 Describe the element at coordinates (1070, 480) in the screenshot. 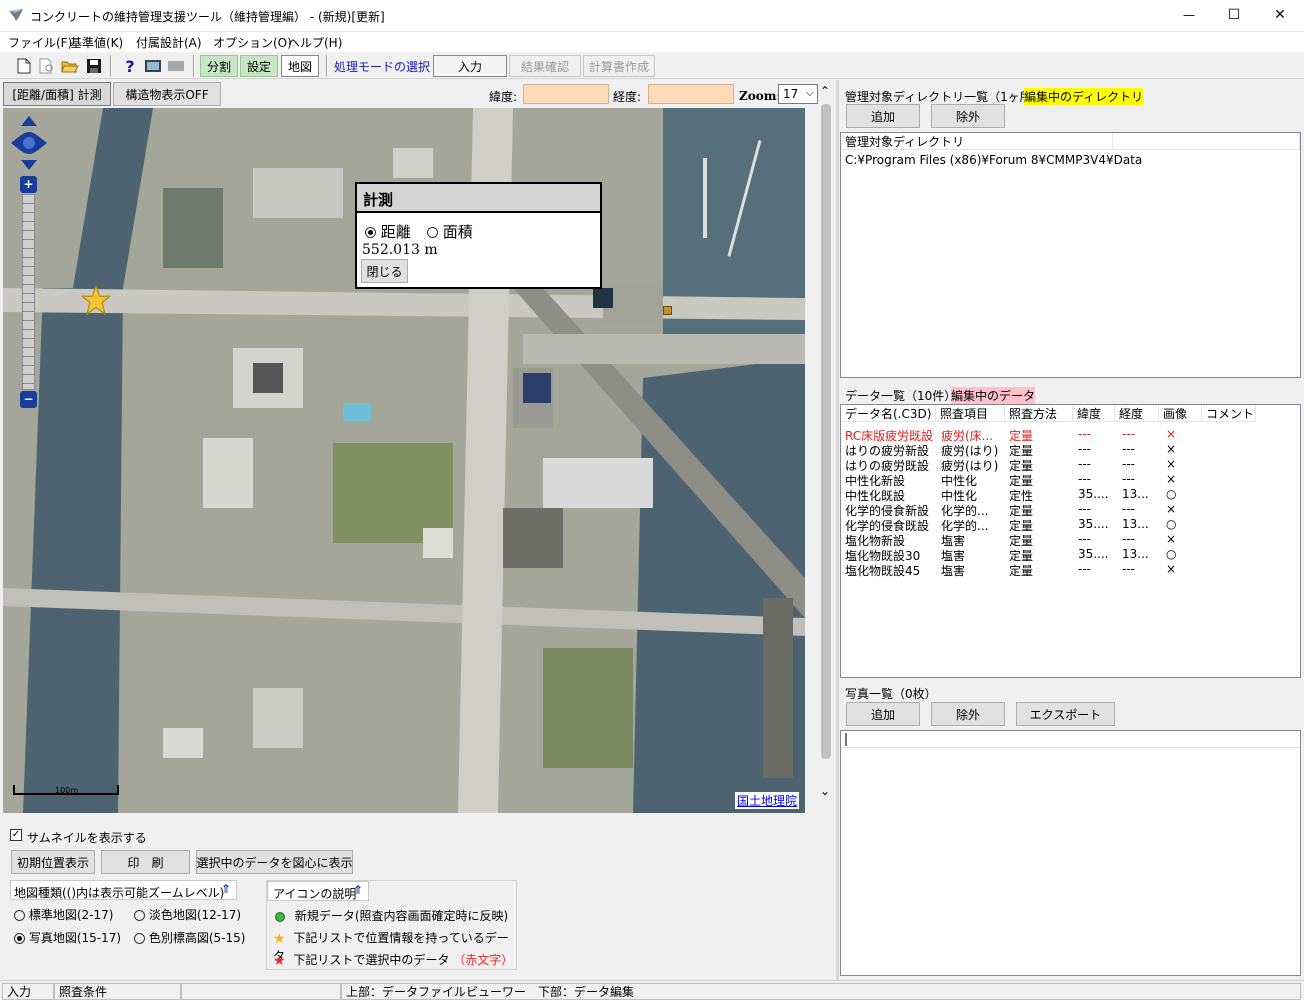

I see `table-row: 中性化新設 中性化 定量 --- --- ×` at that location.